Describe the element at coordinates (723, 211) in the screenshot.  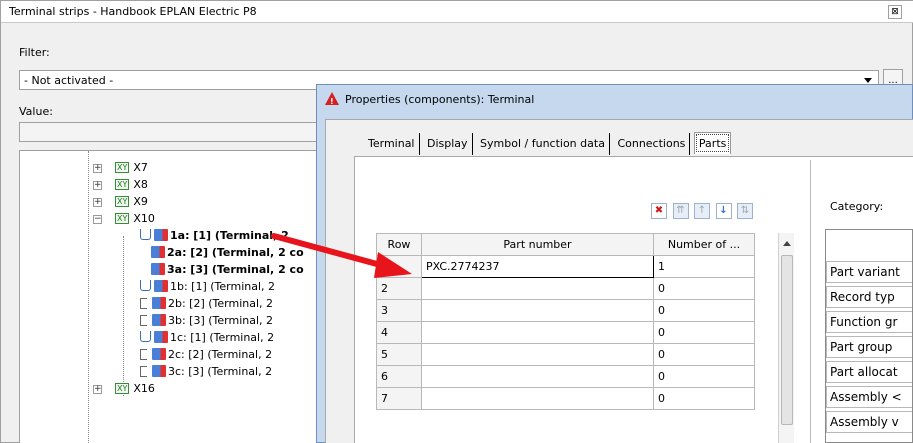
I see `move-down-icon: ↓` at that location.